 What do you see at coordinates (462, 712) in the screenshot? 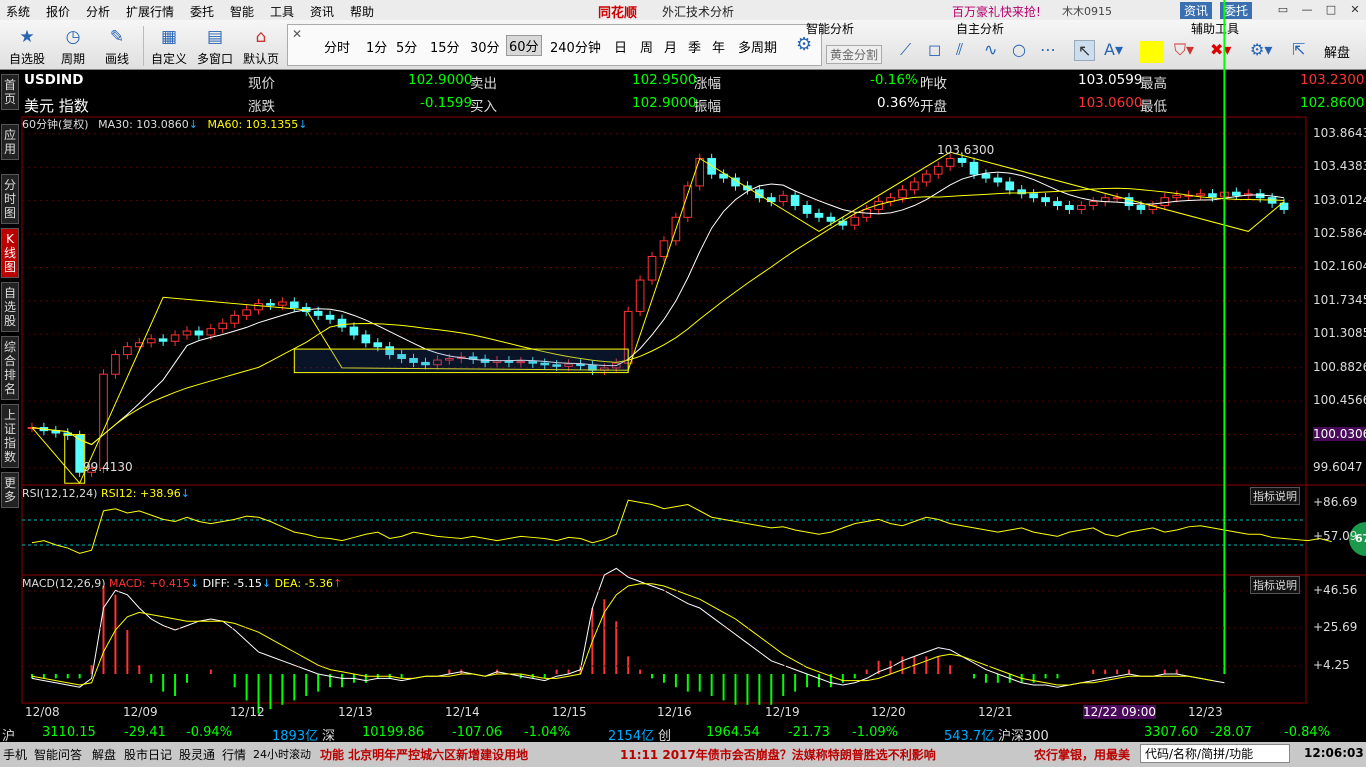
I see `date-tick: 12/14` at bounding box center [462, 712].